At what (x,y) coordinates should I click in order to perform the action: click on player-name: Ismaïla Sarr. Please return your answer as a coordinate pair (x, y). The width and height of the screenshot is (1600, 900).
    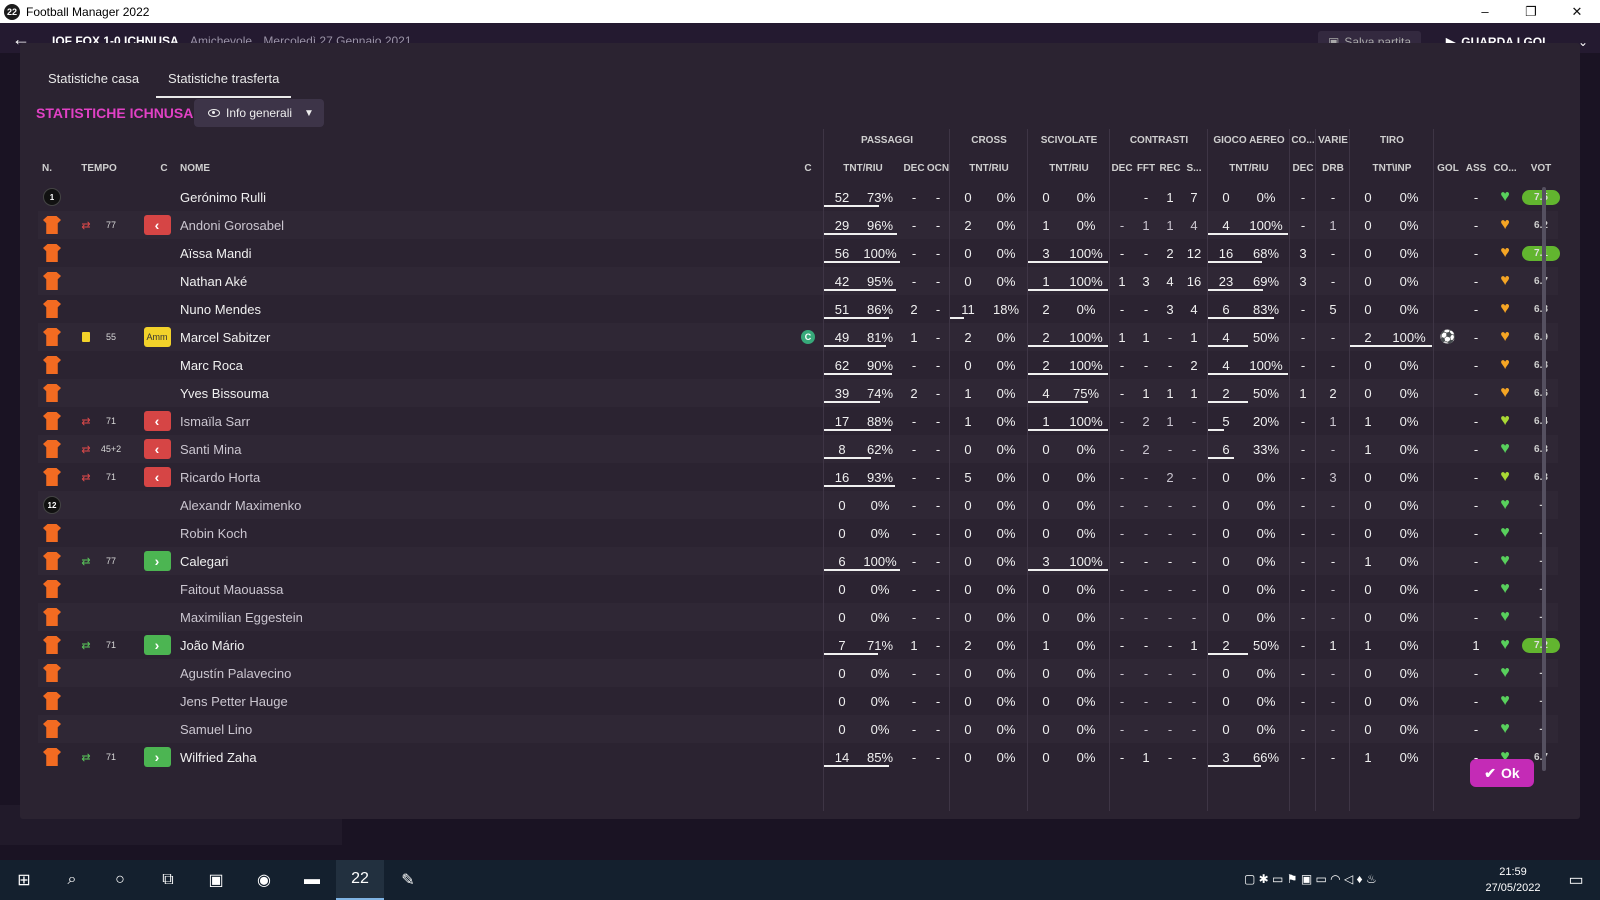
    Looking at the image, I should click on (330, 421).